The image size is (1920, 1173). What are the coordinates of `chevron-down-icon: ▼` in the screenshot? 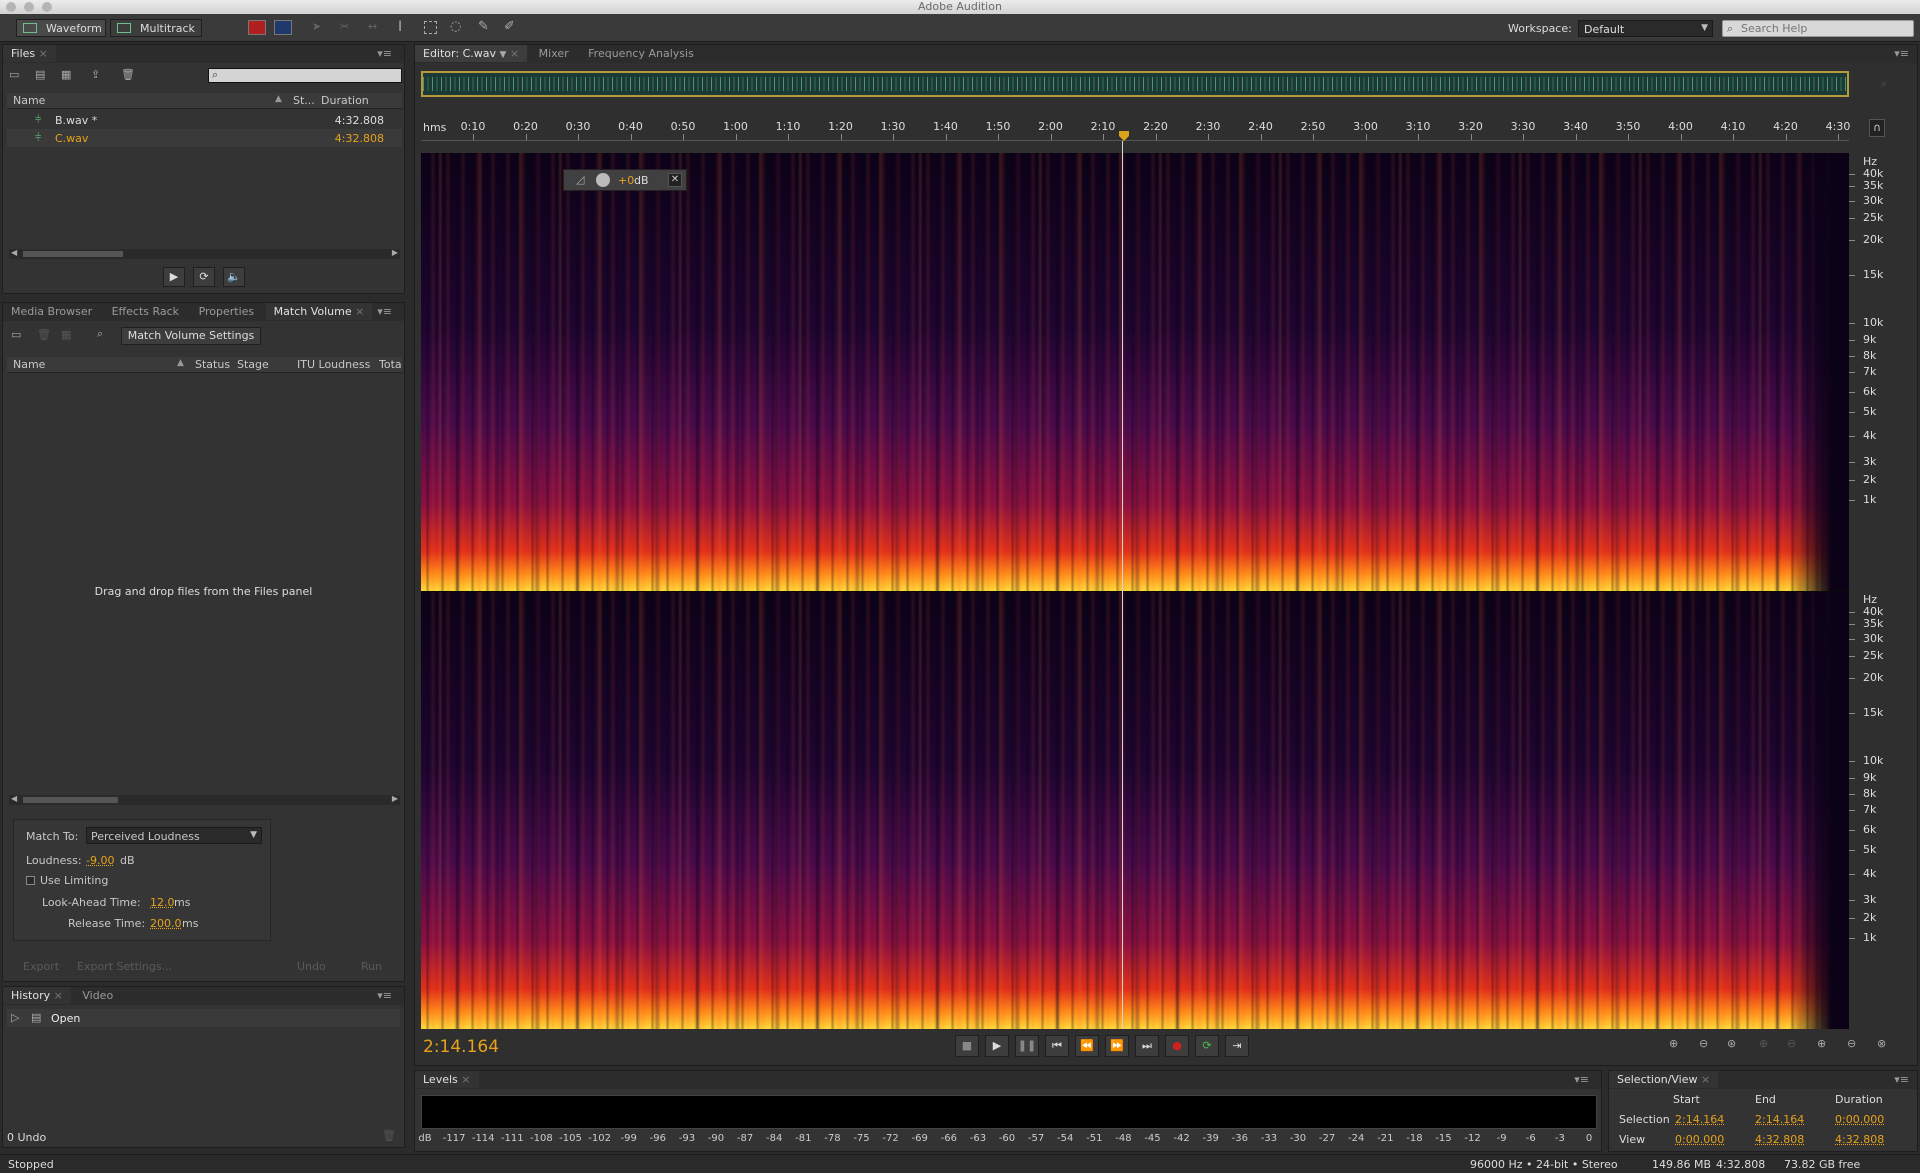 It's located at (503, 55).